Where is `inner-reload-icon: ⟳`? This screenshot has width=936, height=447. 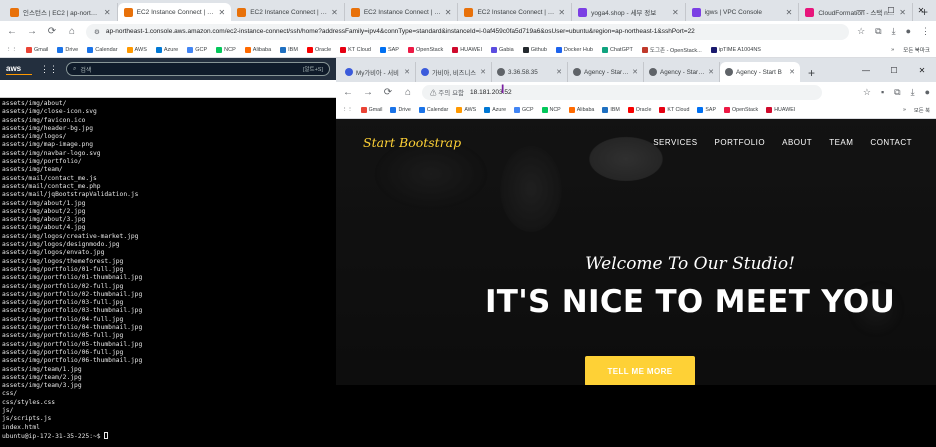
inner-reload-icon: ⟳ is located at coordinates (388, 92).